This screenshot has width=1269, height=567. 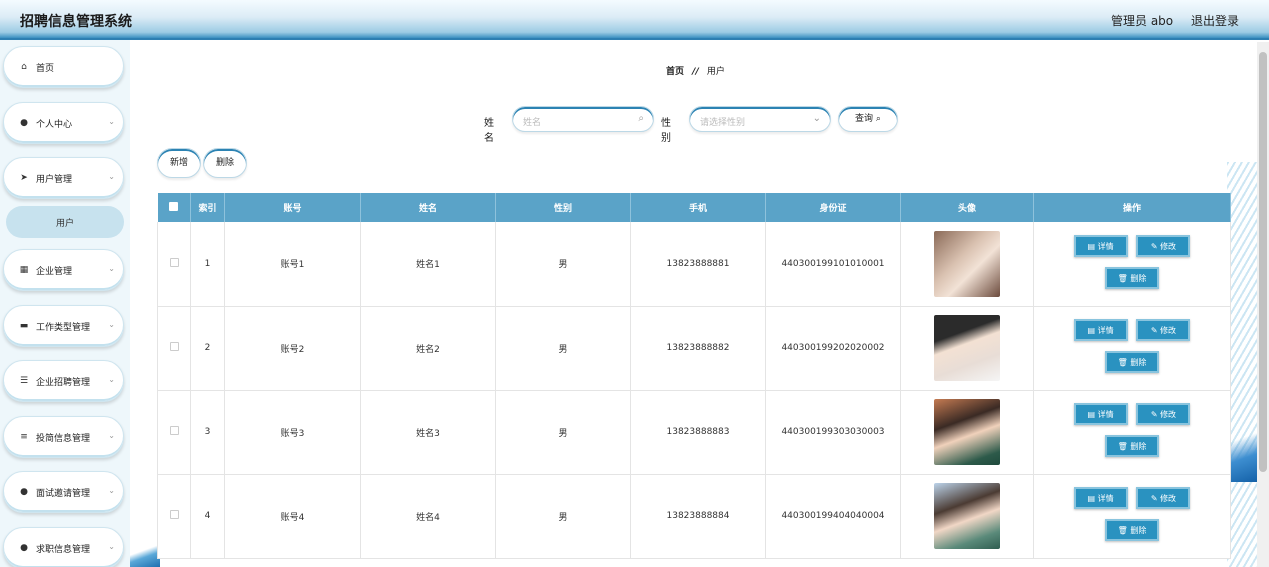 What do you see at coordinates (24, 67) in the screenshot?
I see `home-icon: ⌂` at bounding box center [24, 67].